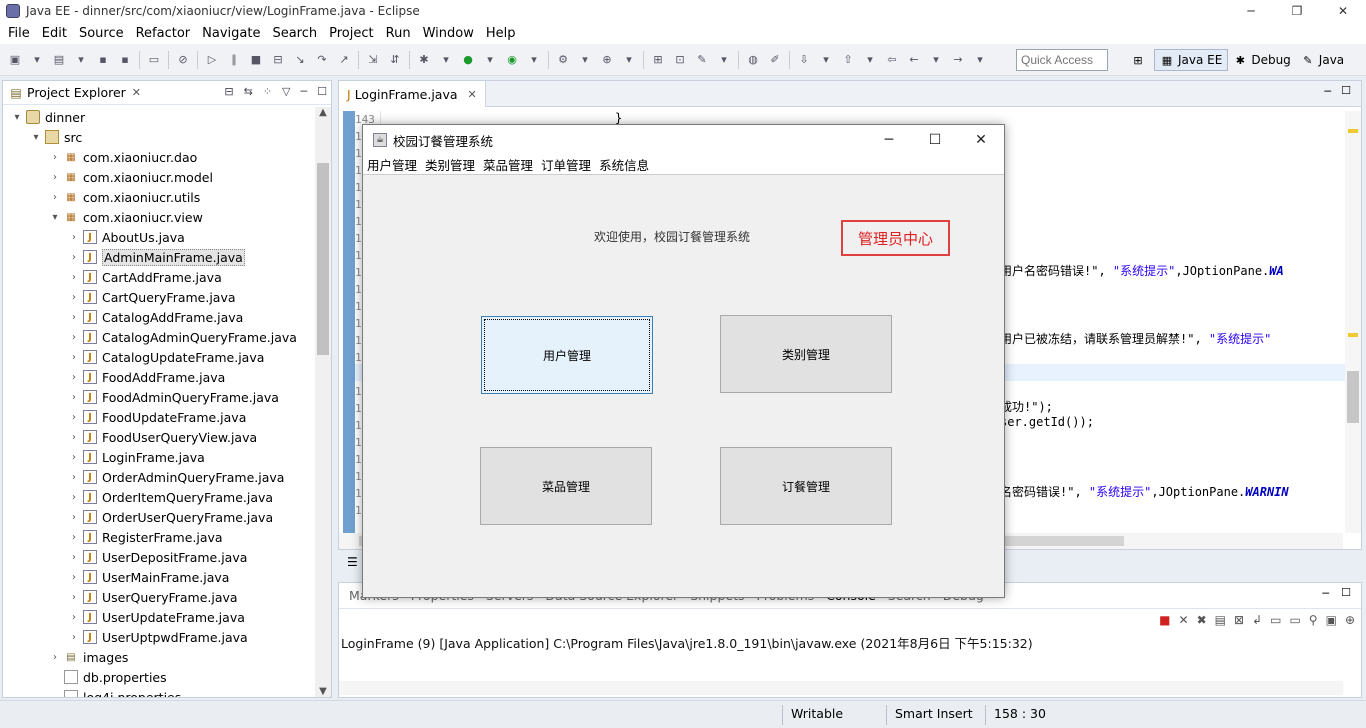 The width and height of the screenshot is (1366, 728). Describe the element at coordinates (159, 557) in the screenshot. I see `tree-item: › J UserDepositFrame.java` at that location.